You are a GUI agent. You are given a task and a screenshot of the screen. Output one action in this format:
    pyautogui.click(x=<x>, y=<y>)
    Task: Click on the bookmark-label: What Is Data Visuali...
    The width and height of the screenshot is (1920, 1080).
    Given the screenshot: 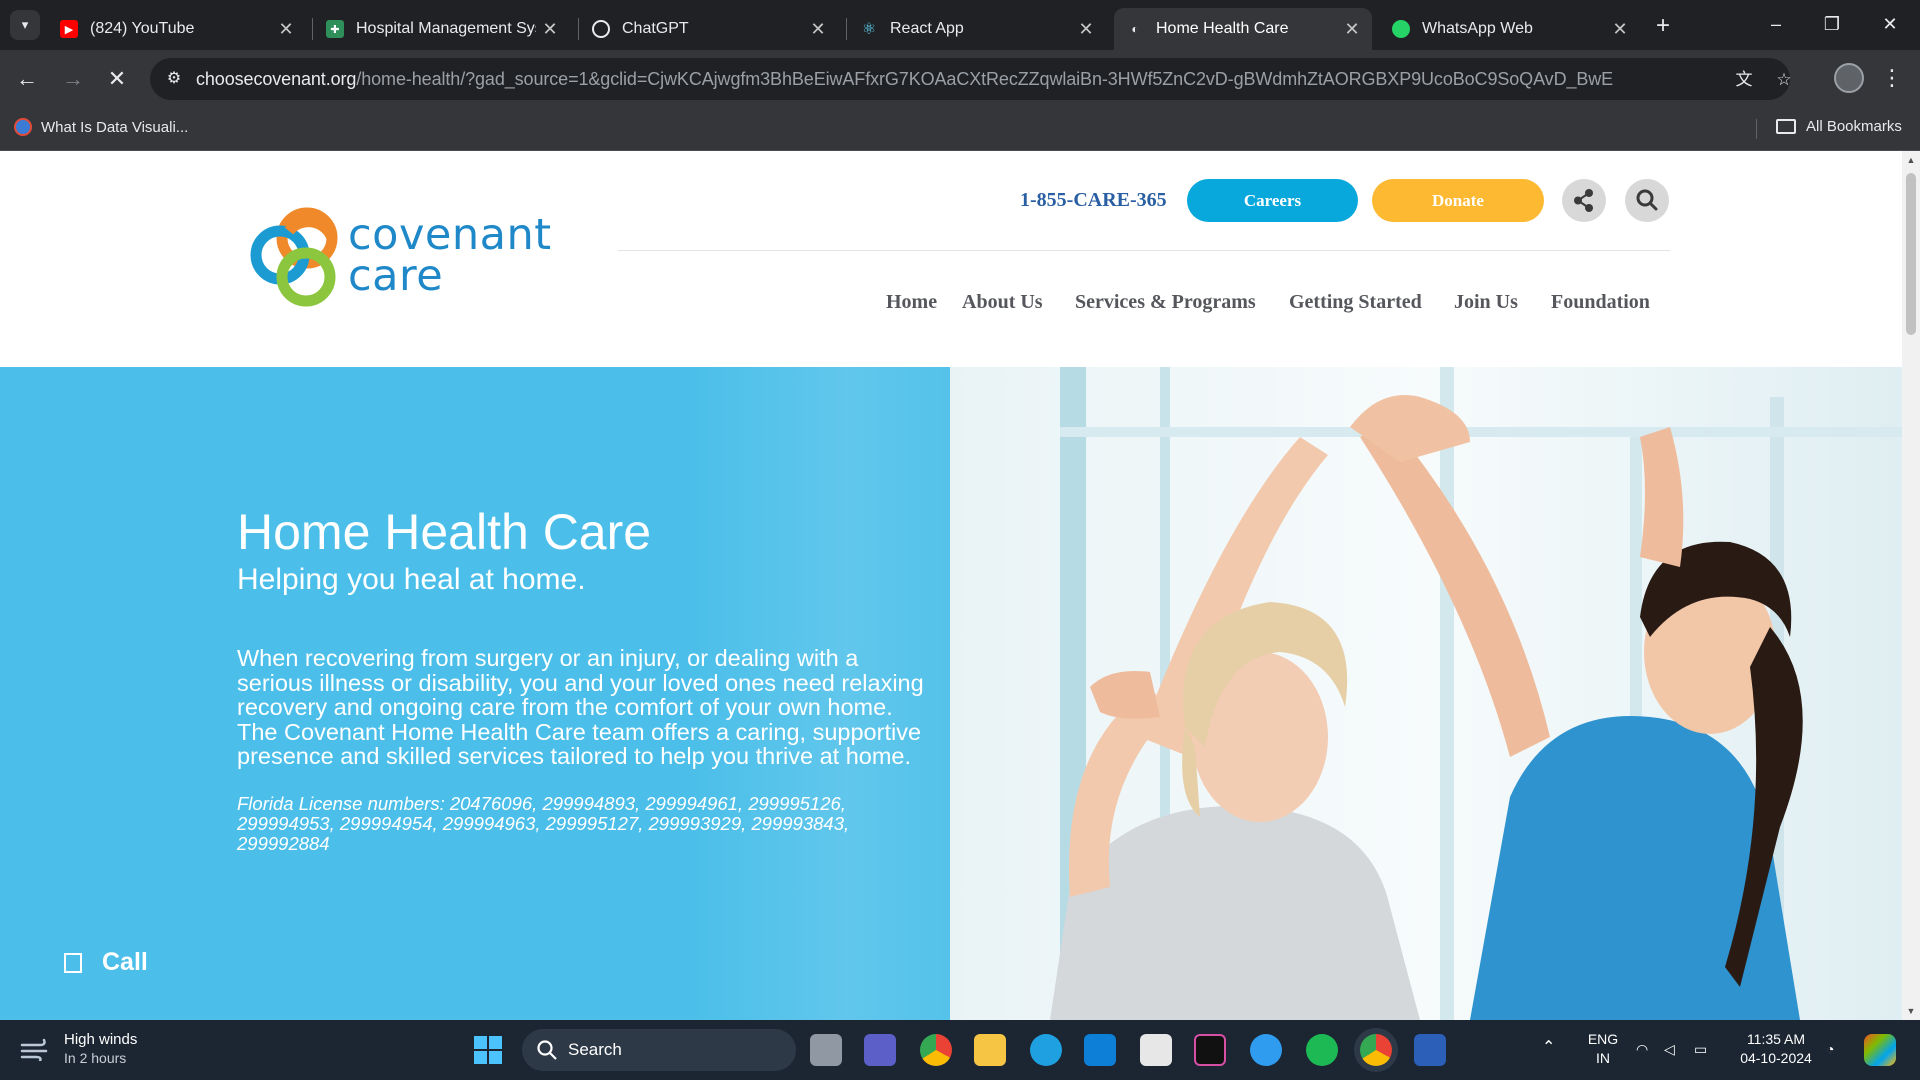 What is the action you would take?
    pyautogui.click(x=115, y=127)
    